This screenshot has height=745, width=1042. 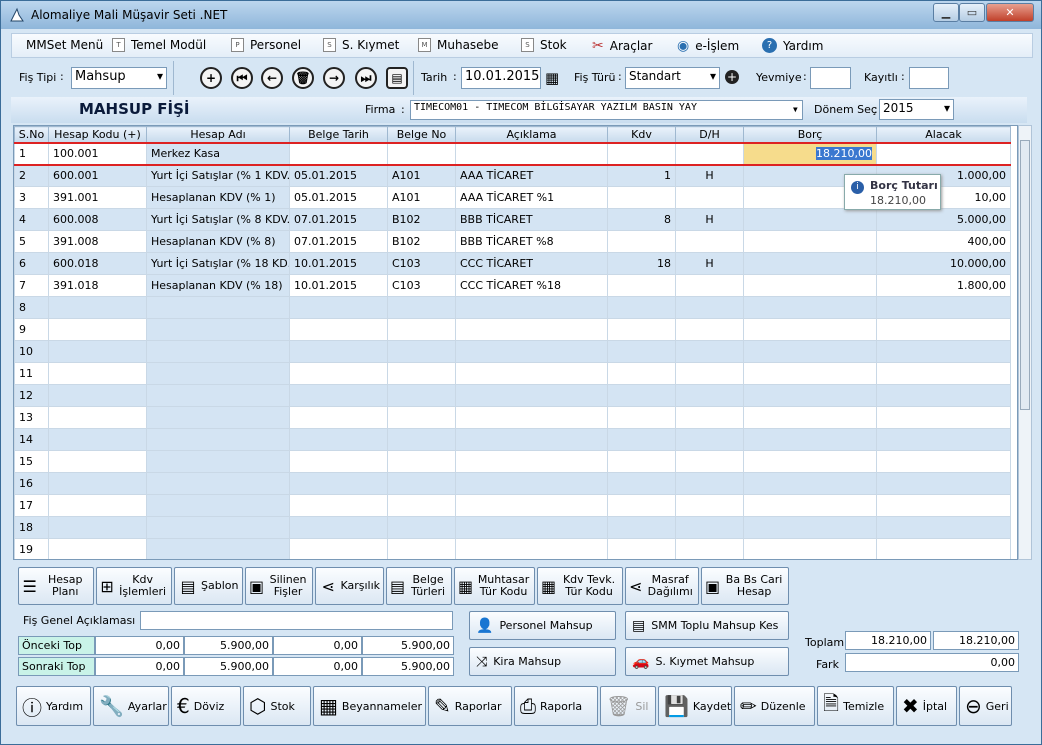 I want to click on cell-hesap-adi: Hesaplanan KDV (% 1), so click(x=218, y=197).